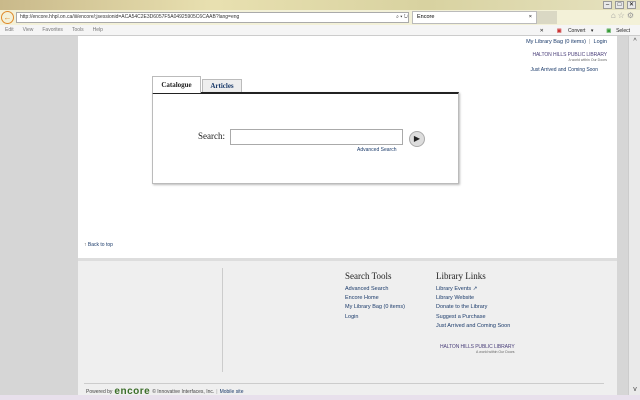 The image size is (640, 400). Describe the element at coordinates (211, 136) in the screenshot. I see `search-label: Search:` at that location.